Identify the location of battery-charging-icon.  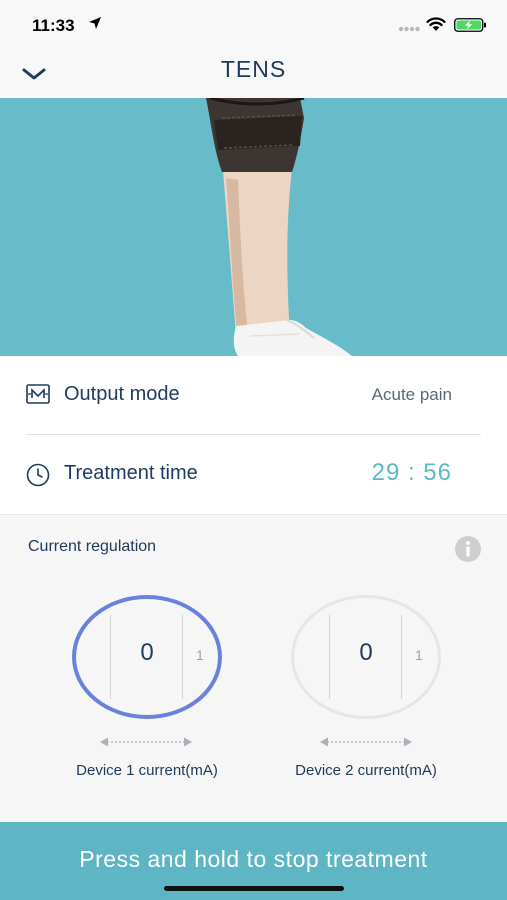
(470, 25).